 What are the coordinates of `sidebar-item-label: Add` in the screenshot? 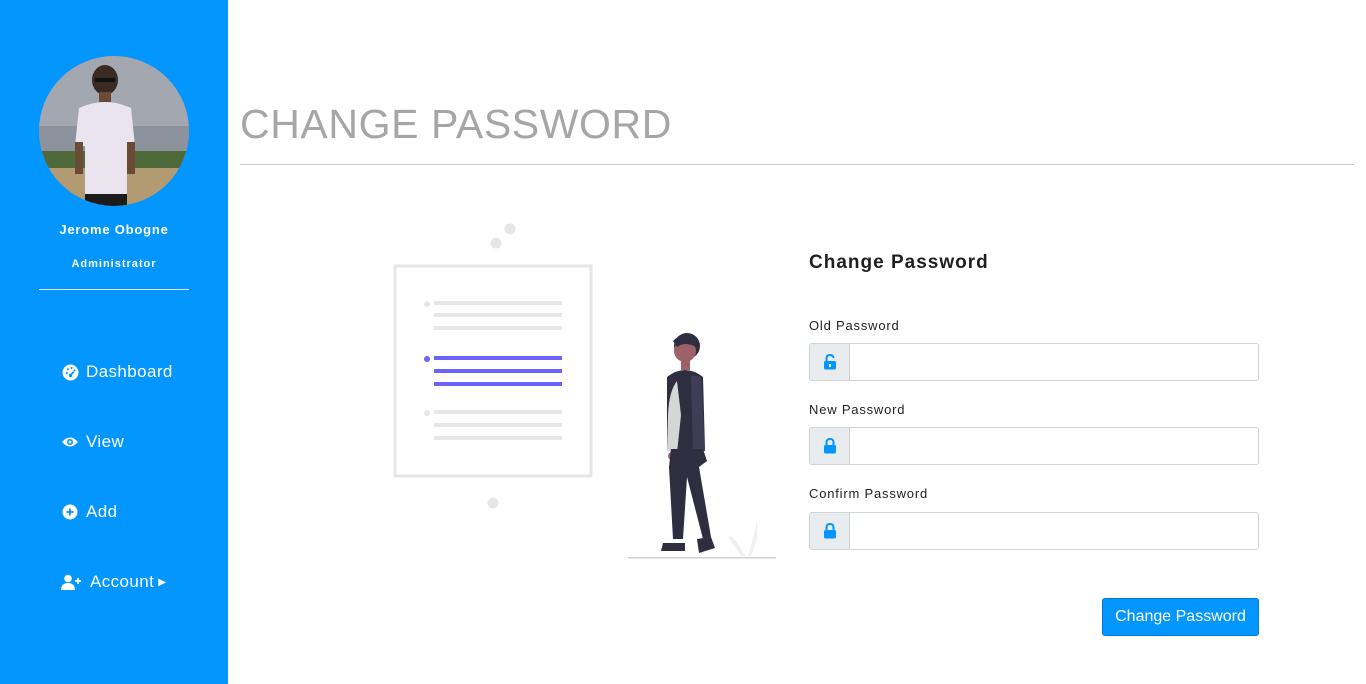 It's located at (102, 511).